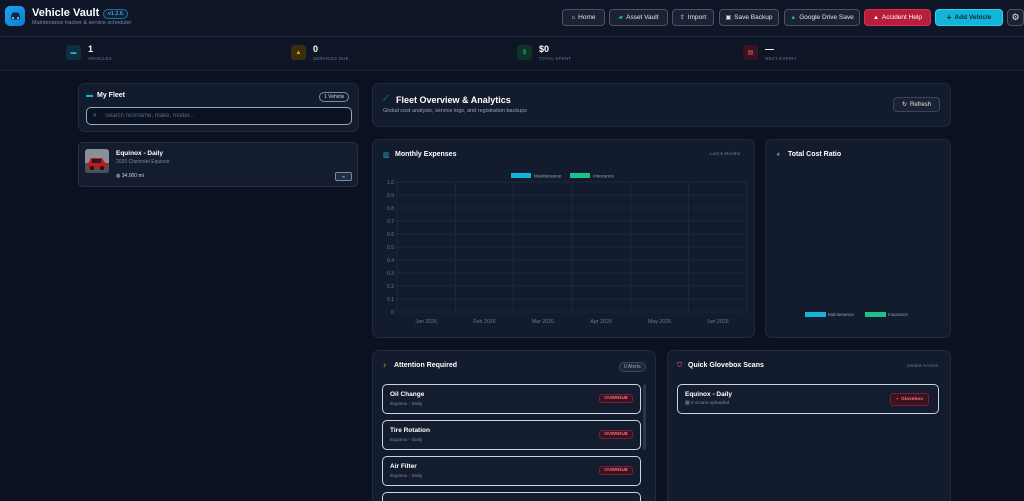 The height and width of the screenshot is (501, 1024). Describe the element at coordinates (718, 322) in the screenshot. I see `x-tick-label: Jun 2026` at that location.